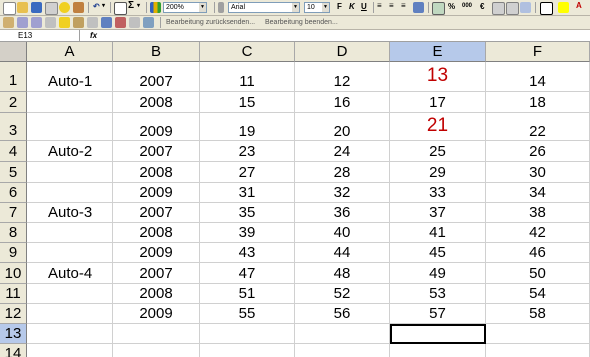  I want to click on cell-f7: 38, so click(538, 213).